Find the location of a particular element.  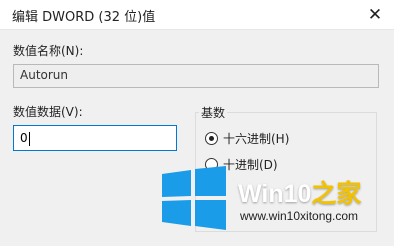

windows-logo-icon is located at coordinates (194, 198).